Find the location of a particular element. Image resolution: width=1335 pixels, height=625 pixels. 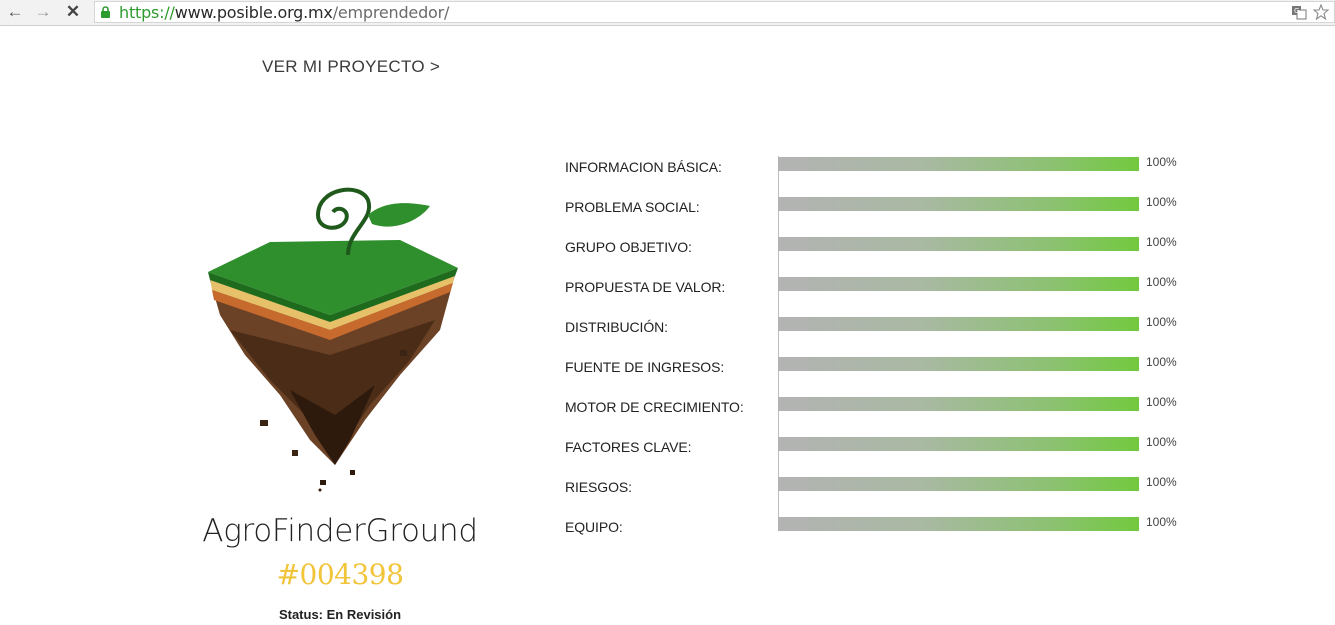

progress-row: FACTORES CLAVE: 100% is located at coordinates (885, 451).